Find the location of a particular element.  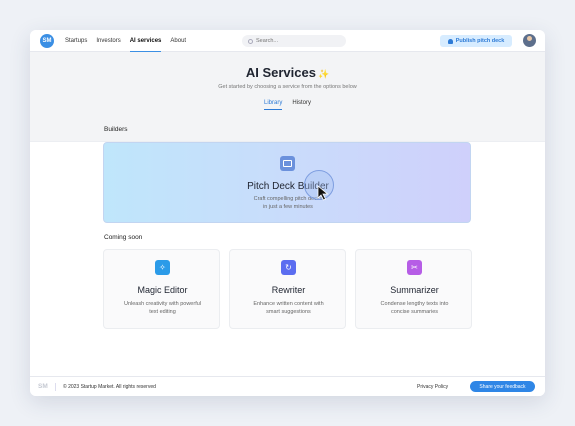

section-label-coming-soon: Coming soon is located at coordinates (123, 237).